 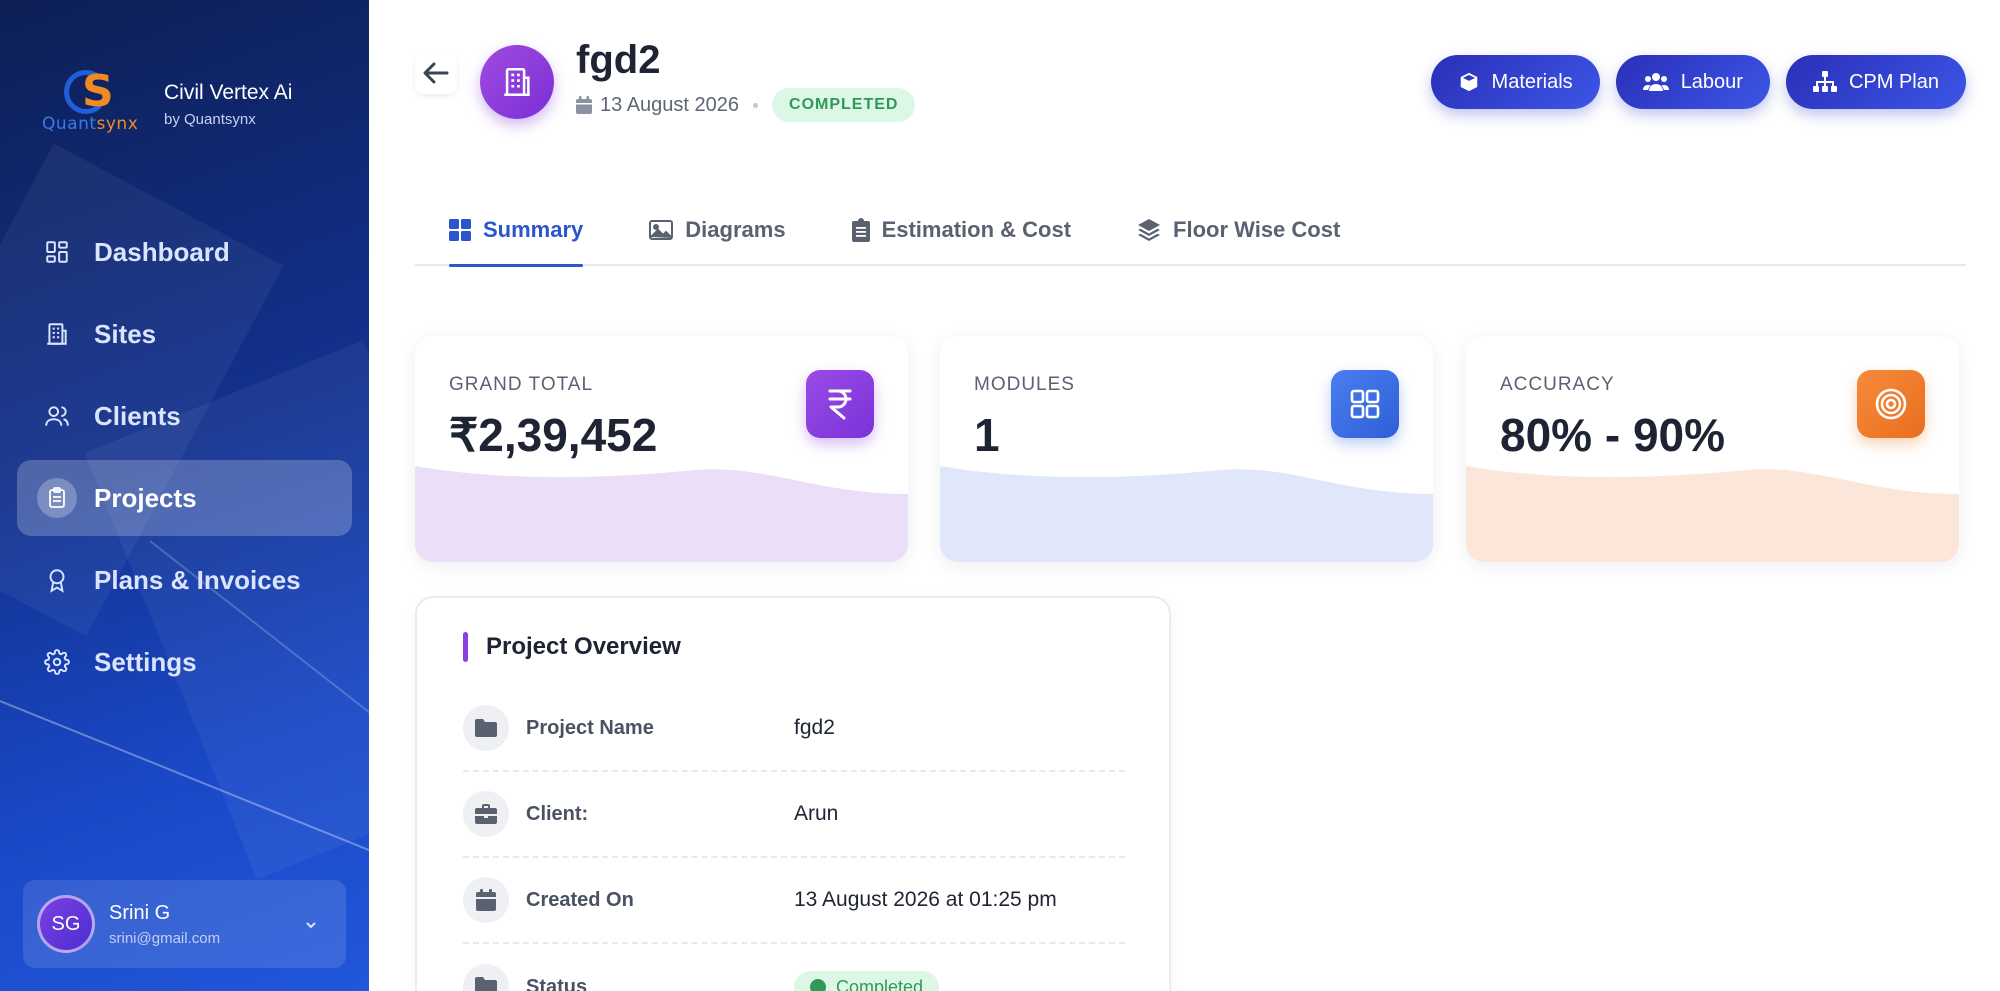 I want to click on cpm-plan-button: CPM Plan, so click(x=1875, y=82).